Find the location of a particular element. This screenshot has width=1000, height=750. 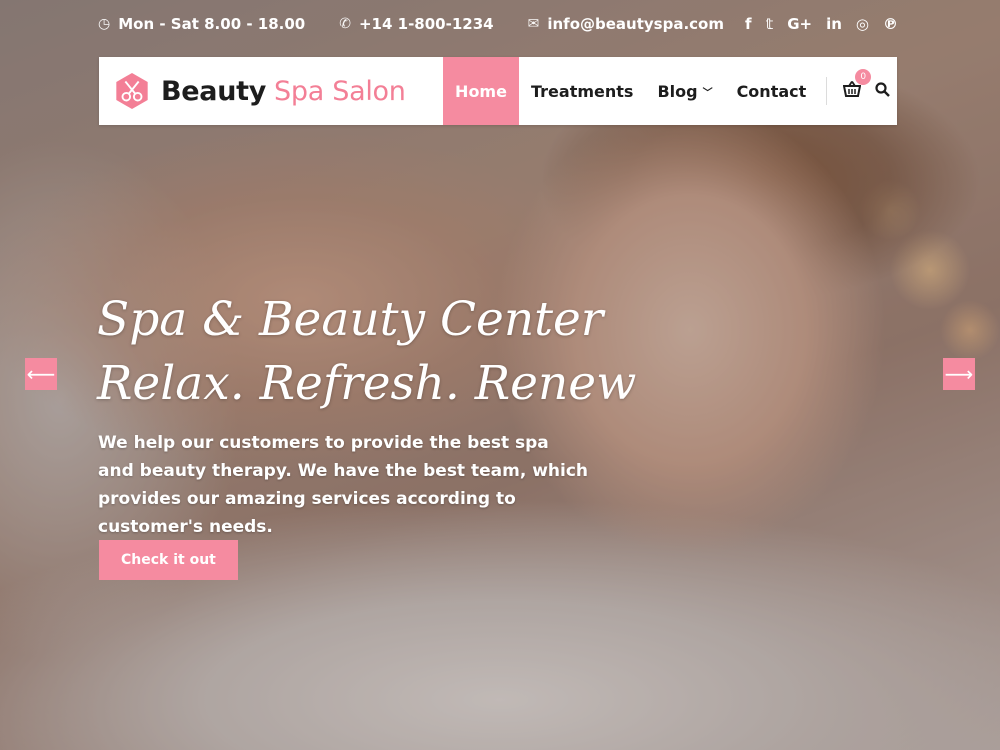

slider-prev-button: ⟵ is located at coordinates (41, 374).